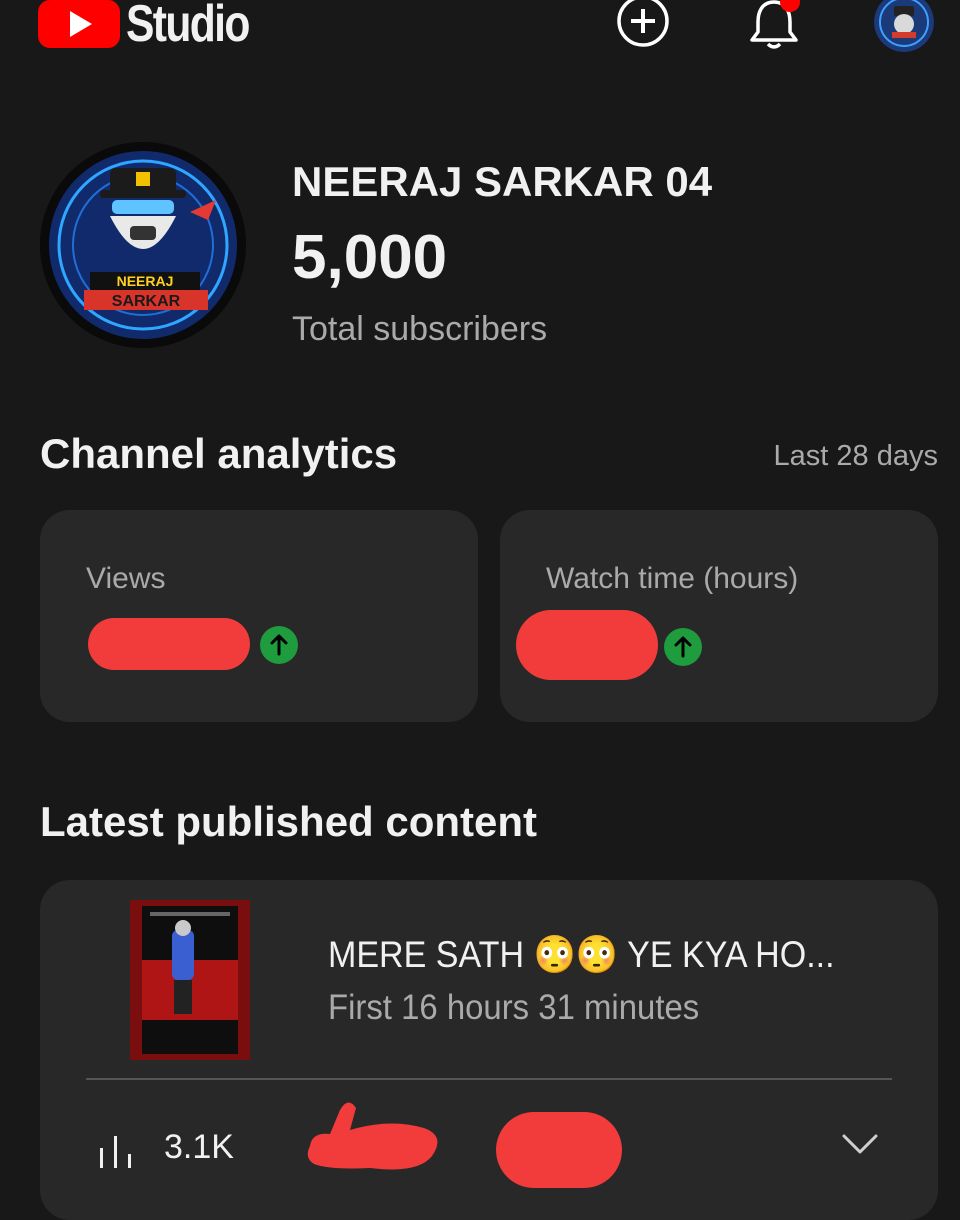  What do you see at coordinates (904, 26) in the screenshot?
I see `account-avatar` at bounding box center [904, 26].